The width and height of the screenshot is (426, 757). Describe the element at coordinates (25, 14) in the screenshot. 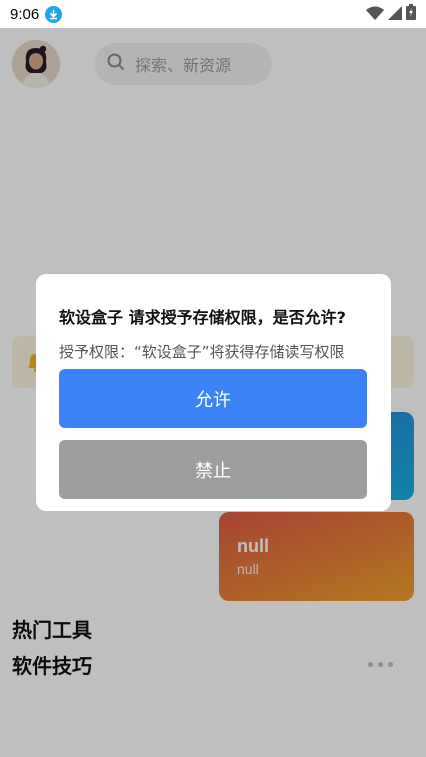

I see `status-time: 9:06` at that location.